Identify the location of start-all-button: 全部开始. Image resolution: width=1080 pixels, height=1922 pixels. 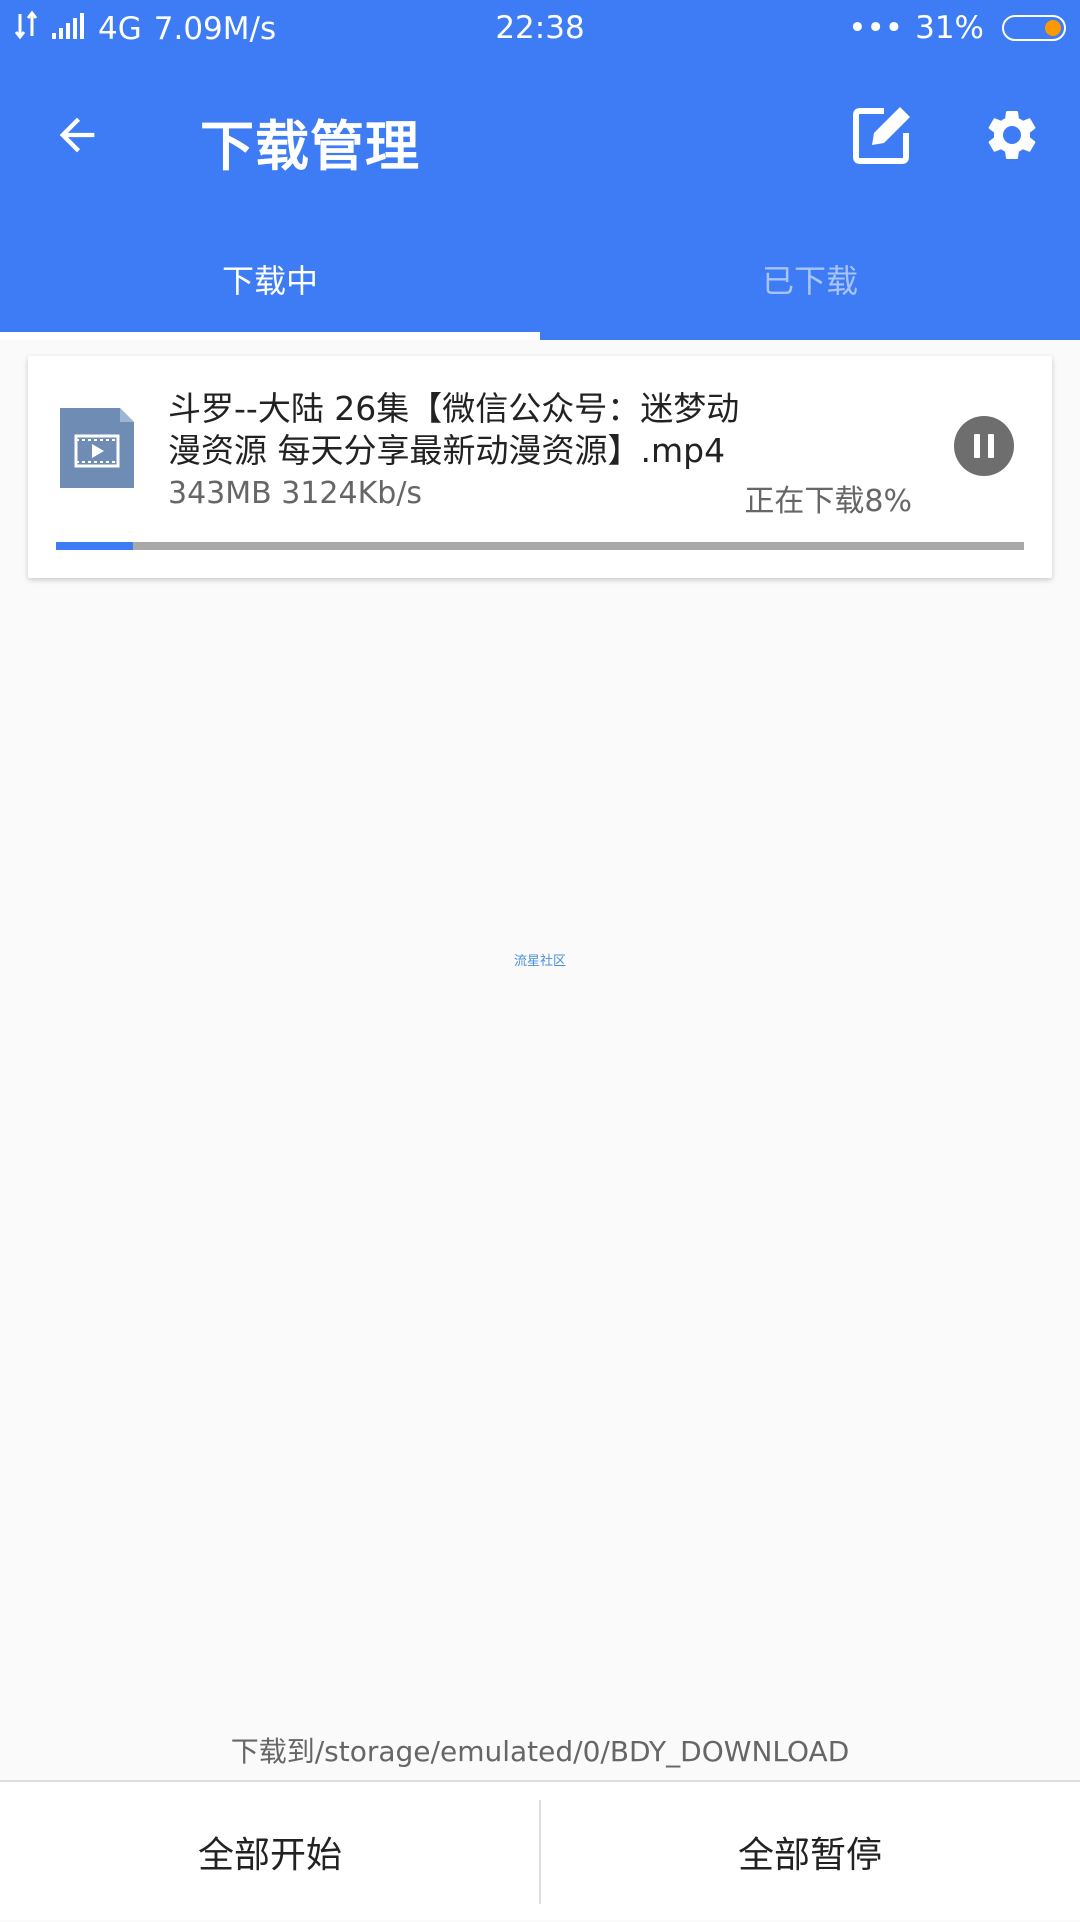
(270, 1852).